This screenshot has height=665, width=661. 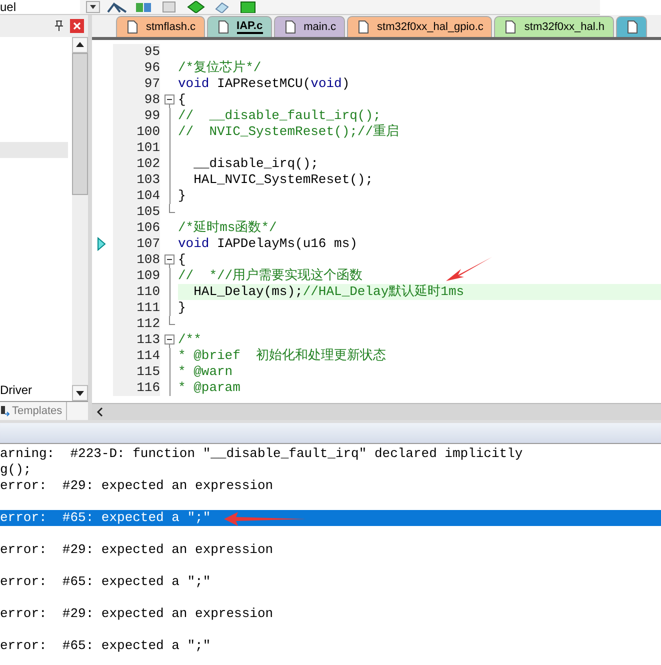 What do you see at coordinates (136, 372) in the screenshot?
I see `line-number: 115` at bounding box center [136, 372].